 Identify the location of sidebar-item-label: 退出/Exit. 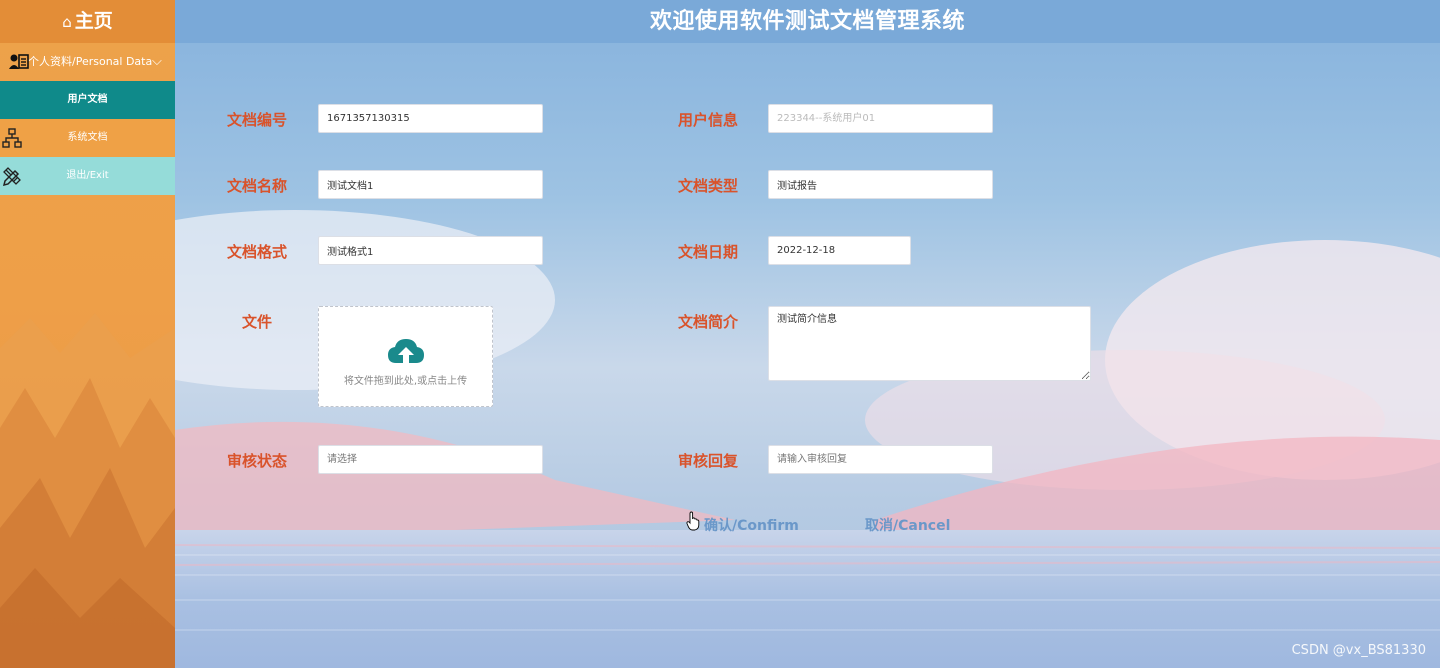
(87, 175).